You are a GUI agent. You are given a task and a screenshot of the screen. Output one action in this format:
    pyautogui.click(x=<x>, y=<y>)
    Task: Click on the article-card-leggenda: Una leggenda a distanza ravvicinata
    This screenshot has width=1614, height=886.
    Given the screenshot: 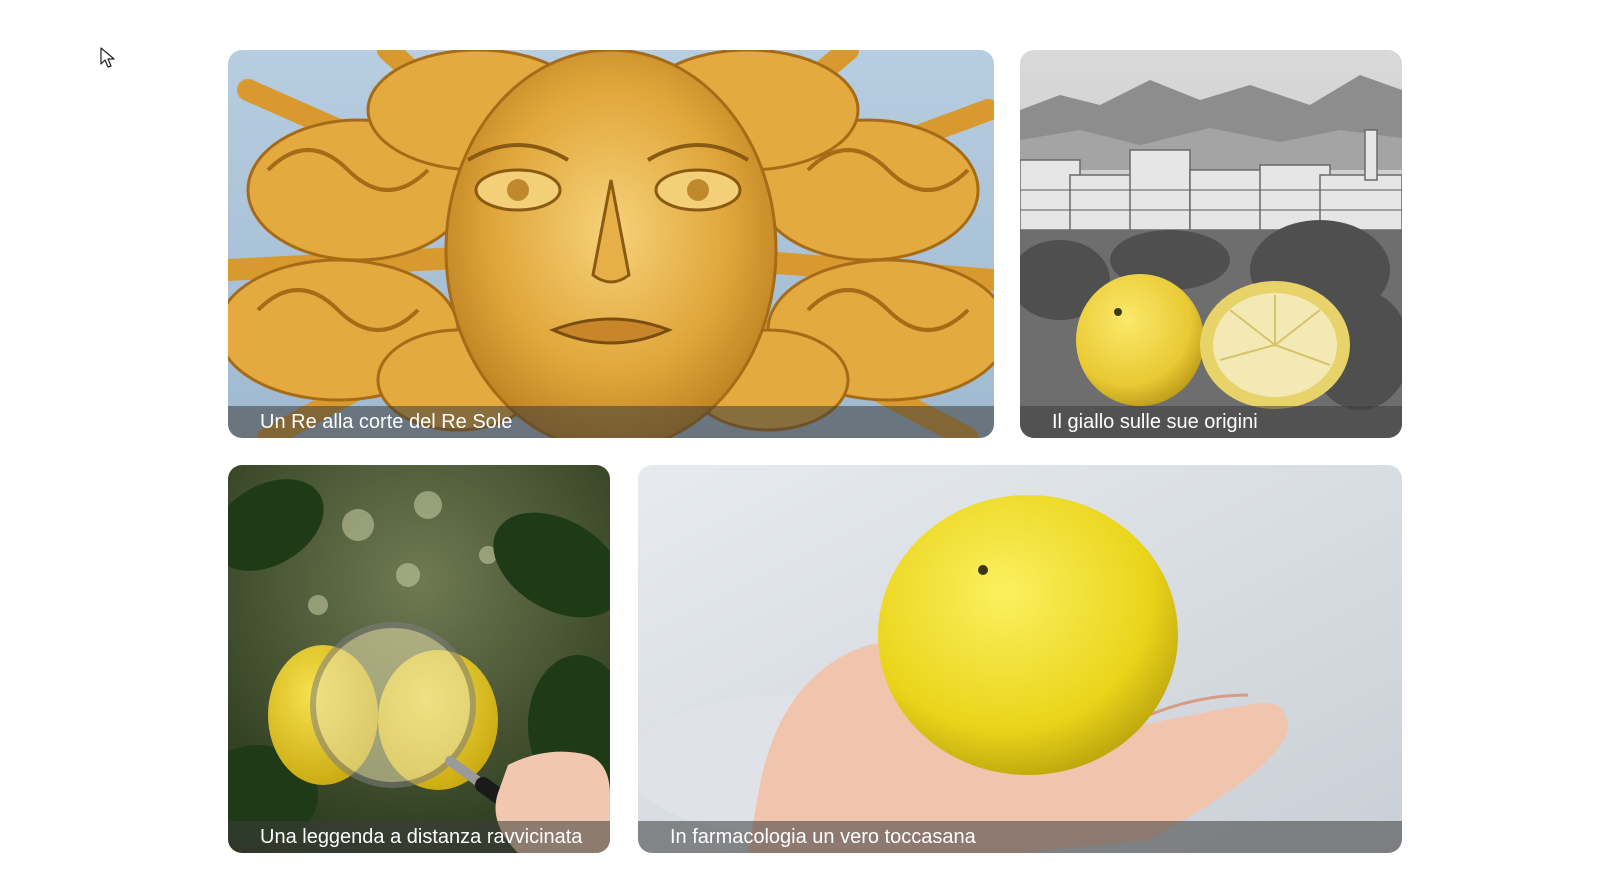 What is the action you would take?
    pyautogui.click(x=419, y=659)
    